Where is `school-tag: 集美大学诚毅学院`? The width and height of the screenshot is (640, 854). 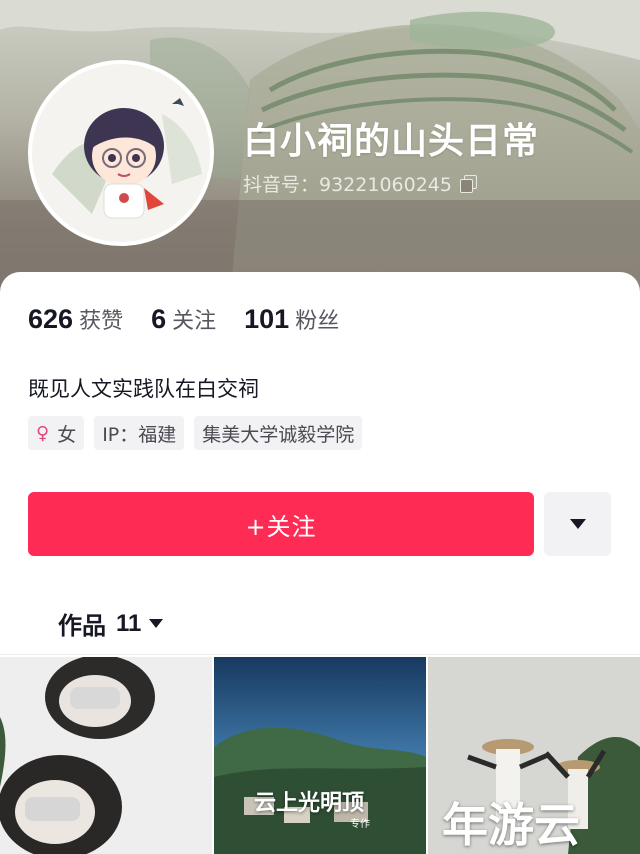 school-tag: 集美大学诚毅学院 is located at coordinates (278, 433).